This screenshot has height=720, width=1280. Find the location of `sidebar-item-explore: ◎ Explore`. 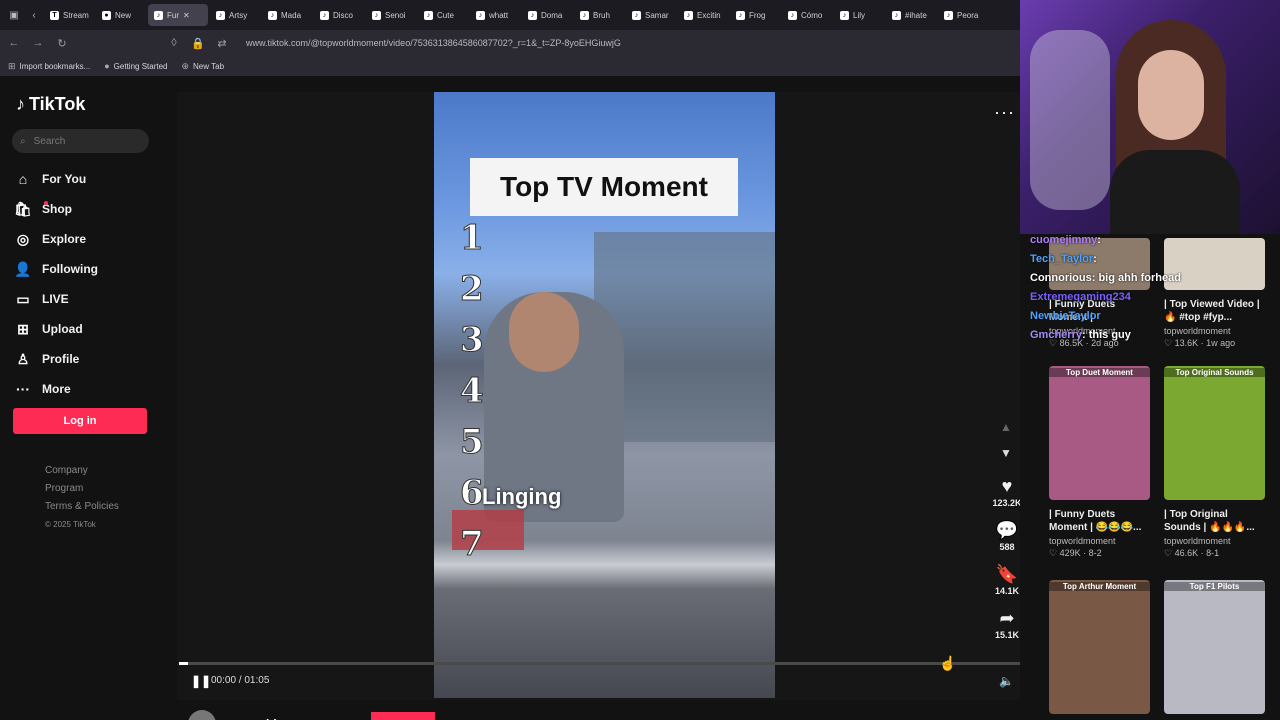

sidebar-item-explore: ◎ Explore is located at coordinates (89, 239).